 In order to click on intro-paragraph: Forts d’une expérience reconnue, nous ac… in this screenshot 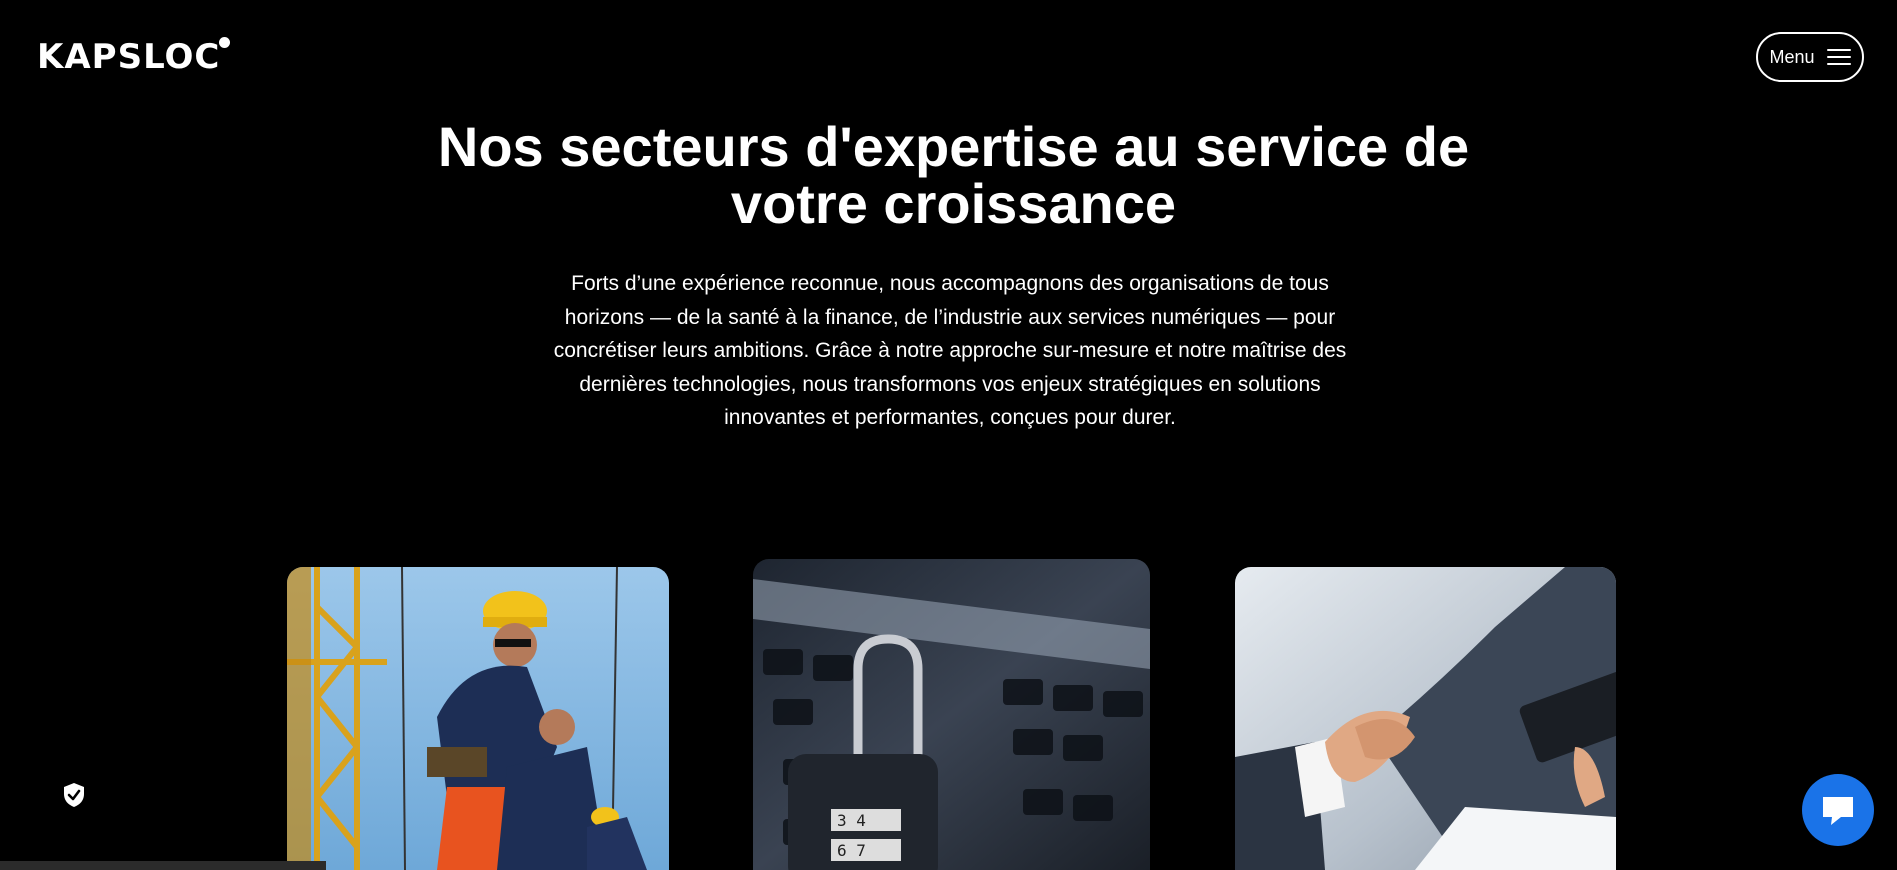, I will do `click(950, 350)`.